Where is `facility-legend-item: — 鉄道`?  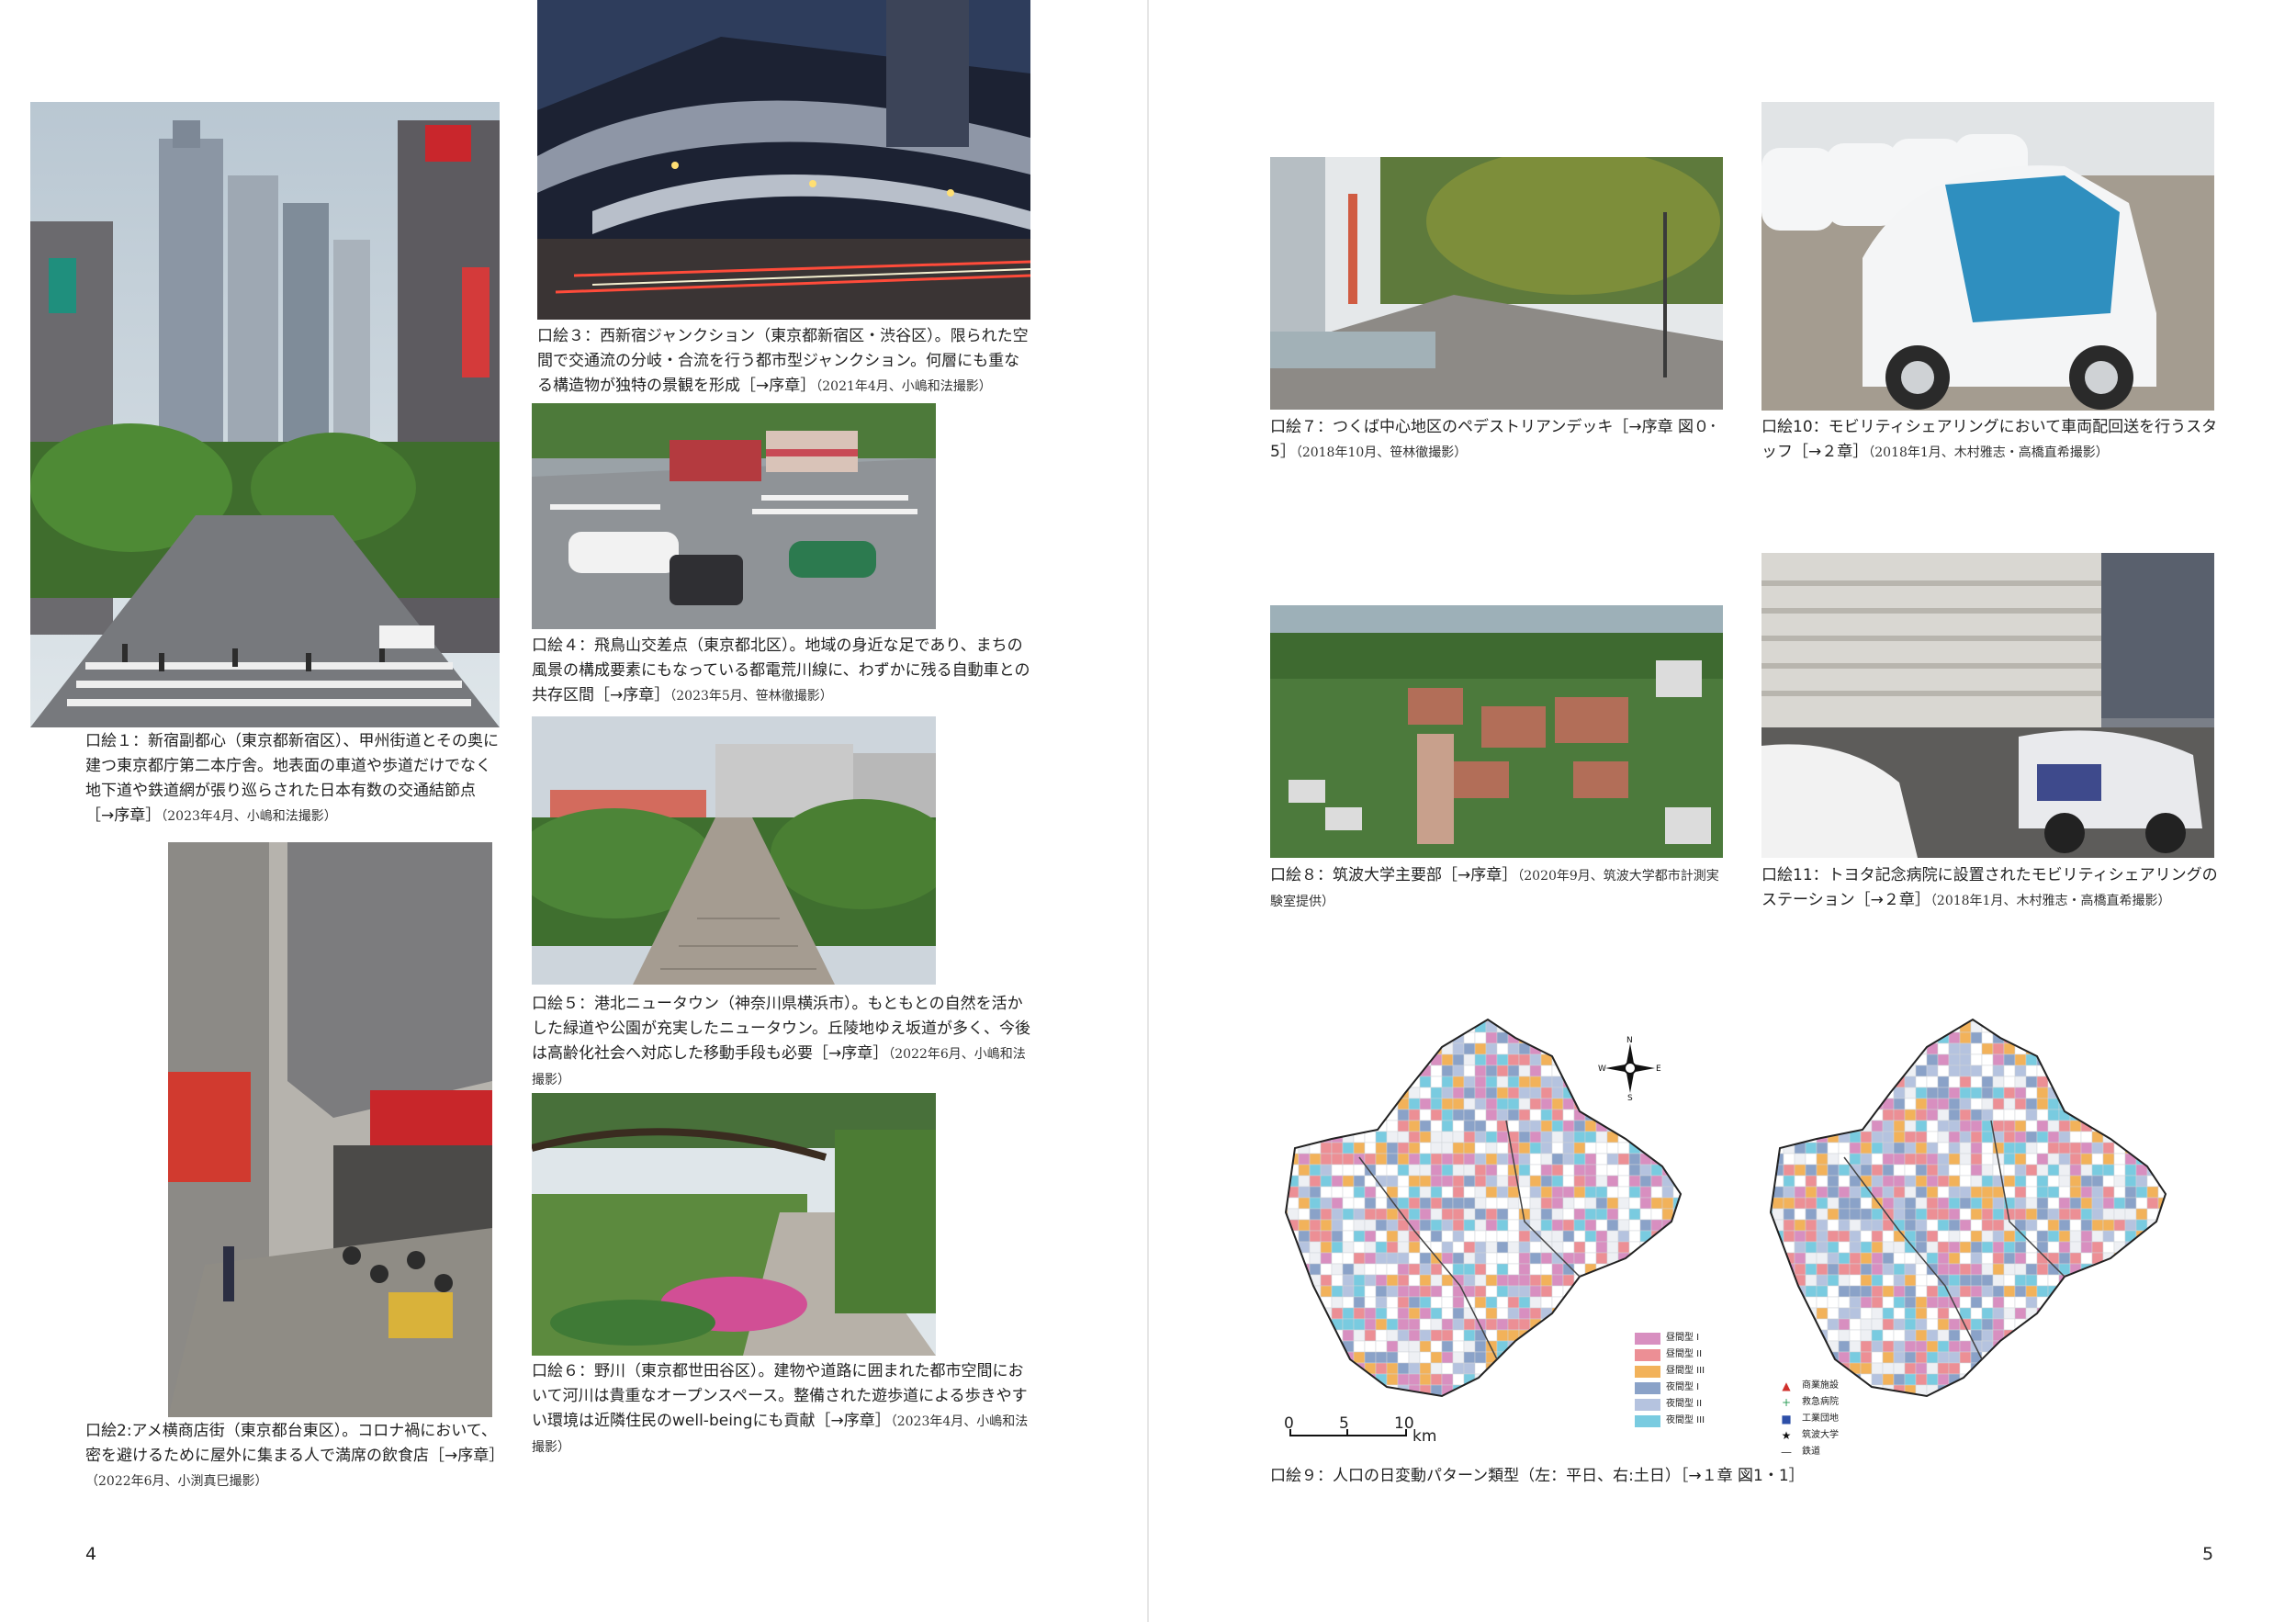 facility-legend-item: — 鉄道 is located at coordinates (1809, 1452).